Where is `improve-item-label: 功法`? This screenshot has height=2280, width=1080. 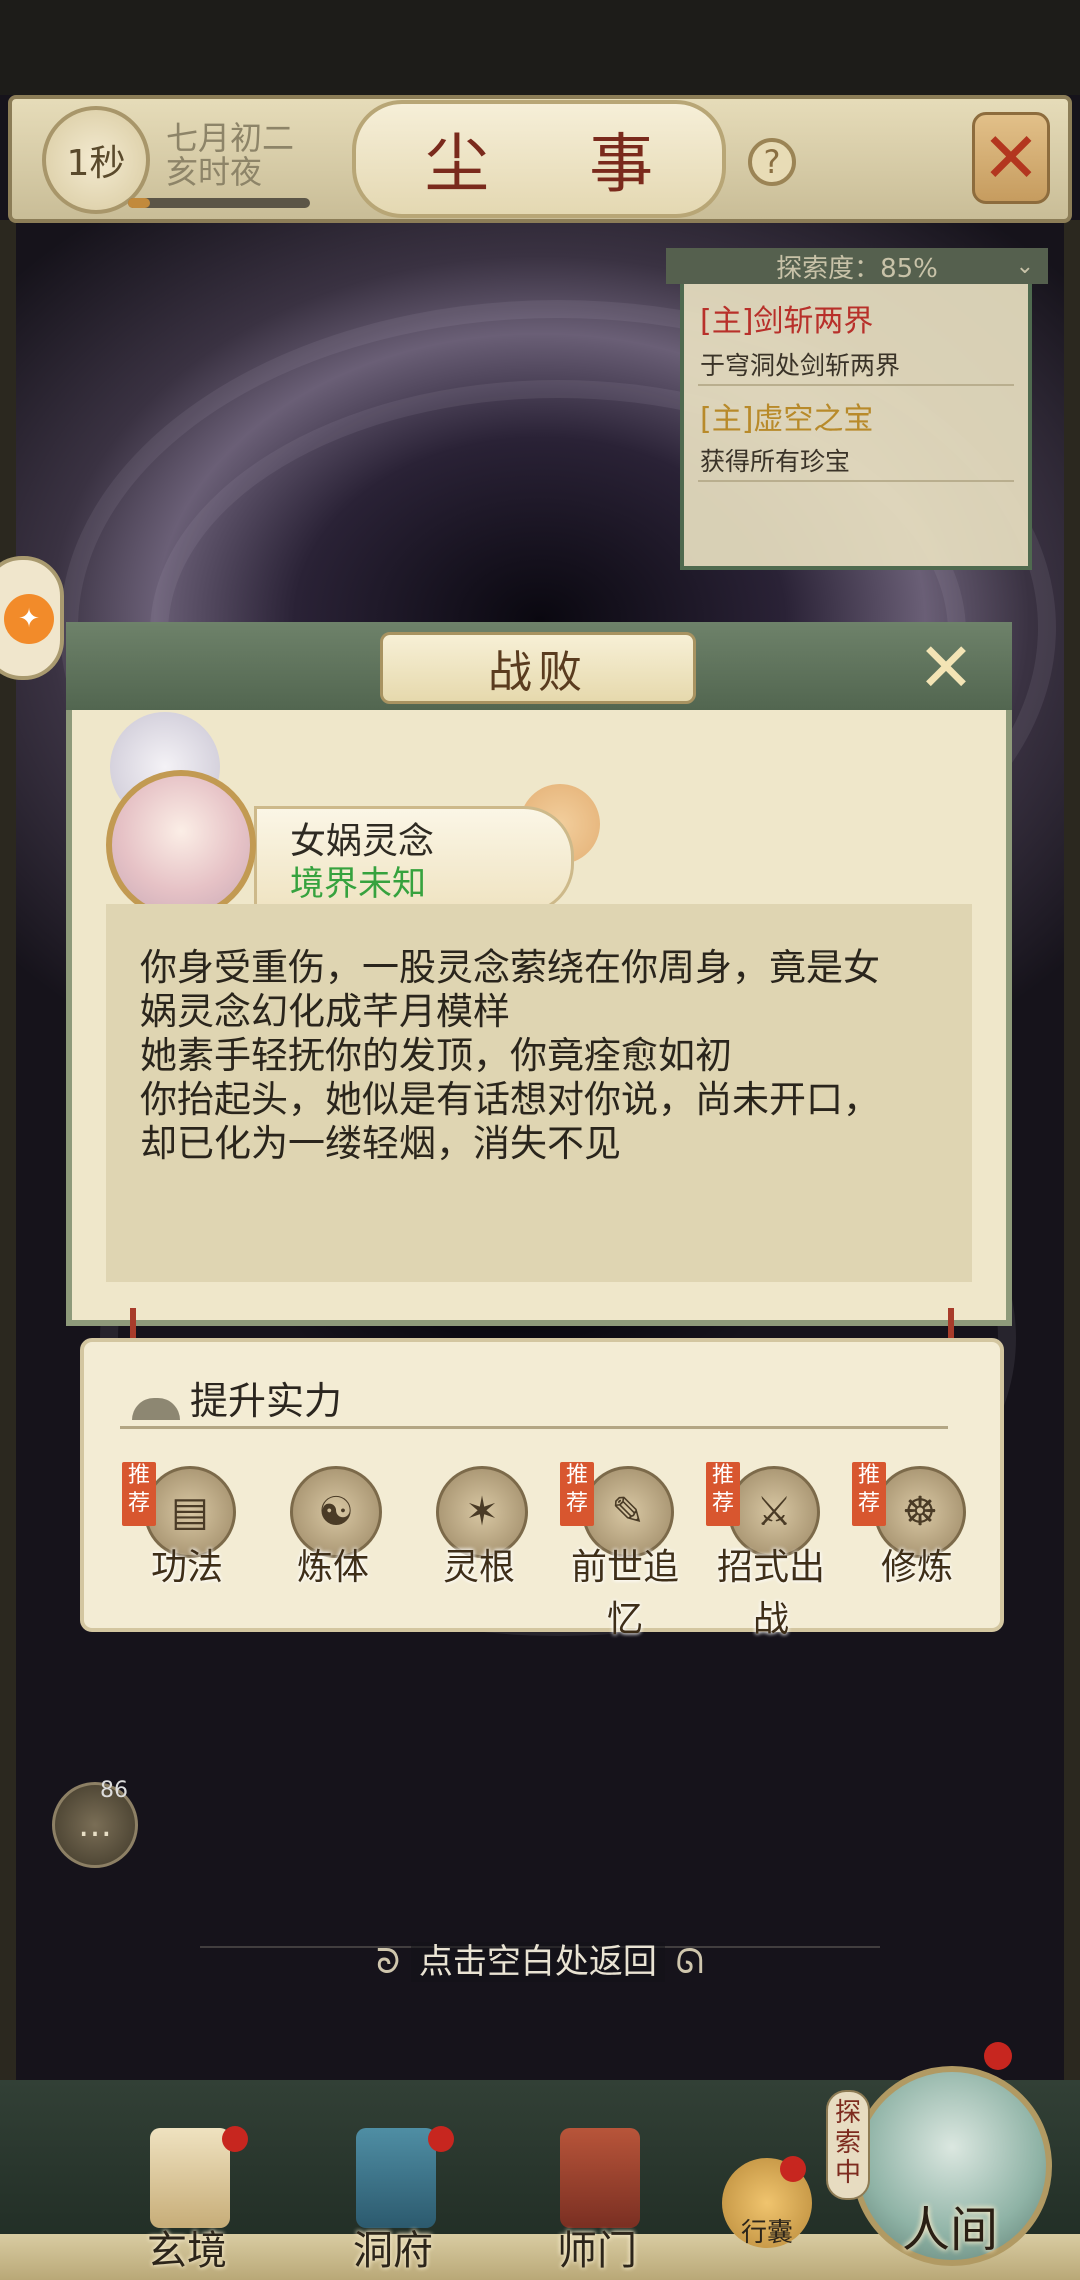
improve-item-label: 功法 is located at coordinates (186, 1567).